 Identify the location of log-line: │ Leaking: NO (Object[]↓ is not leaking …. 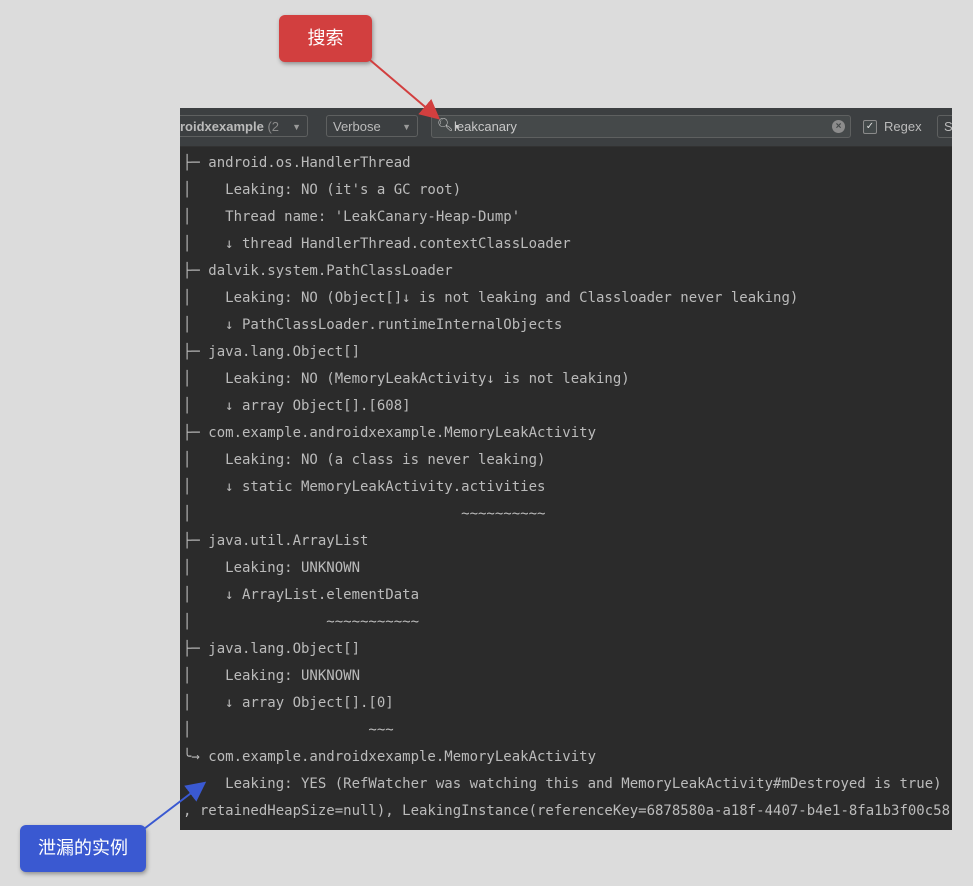
(491, 298).